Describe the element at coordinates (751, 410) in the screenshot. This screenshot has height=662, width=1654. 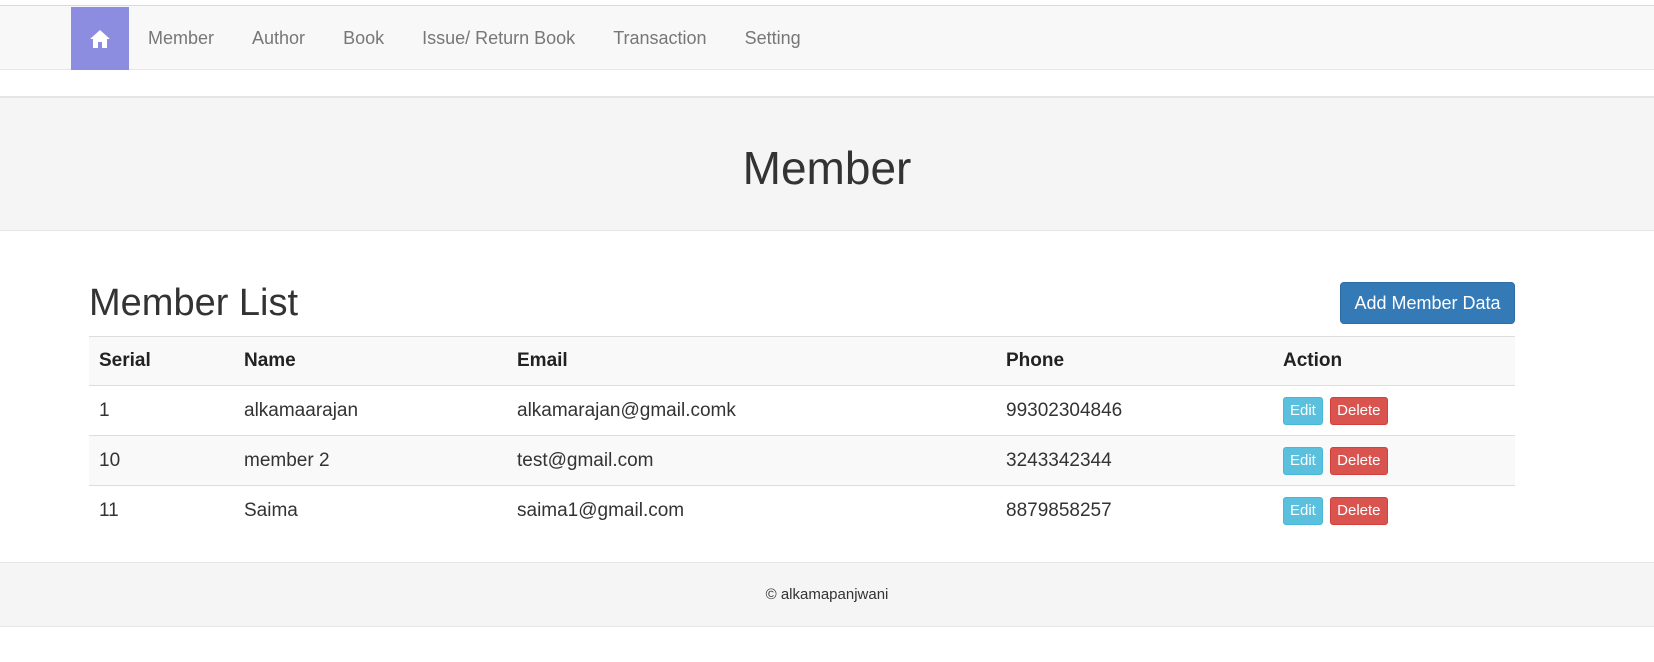
I see `cell-email: alkamarajan@gmail.comk` at that location.